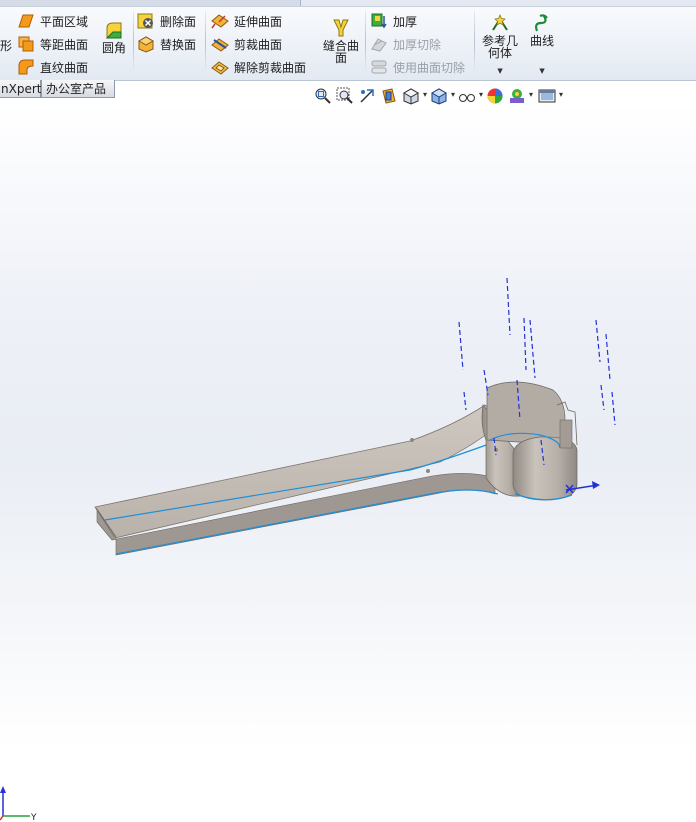 The image size is (696, 822). I want to click on cut-with-surface-label: 使用曲面切除, so click(429, 67).